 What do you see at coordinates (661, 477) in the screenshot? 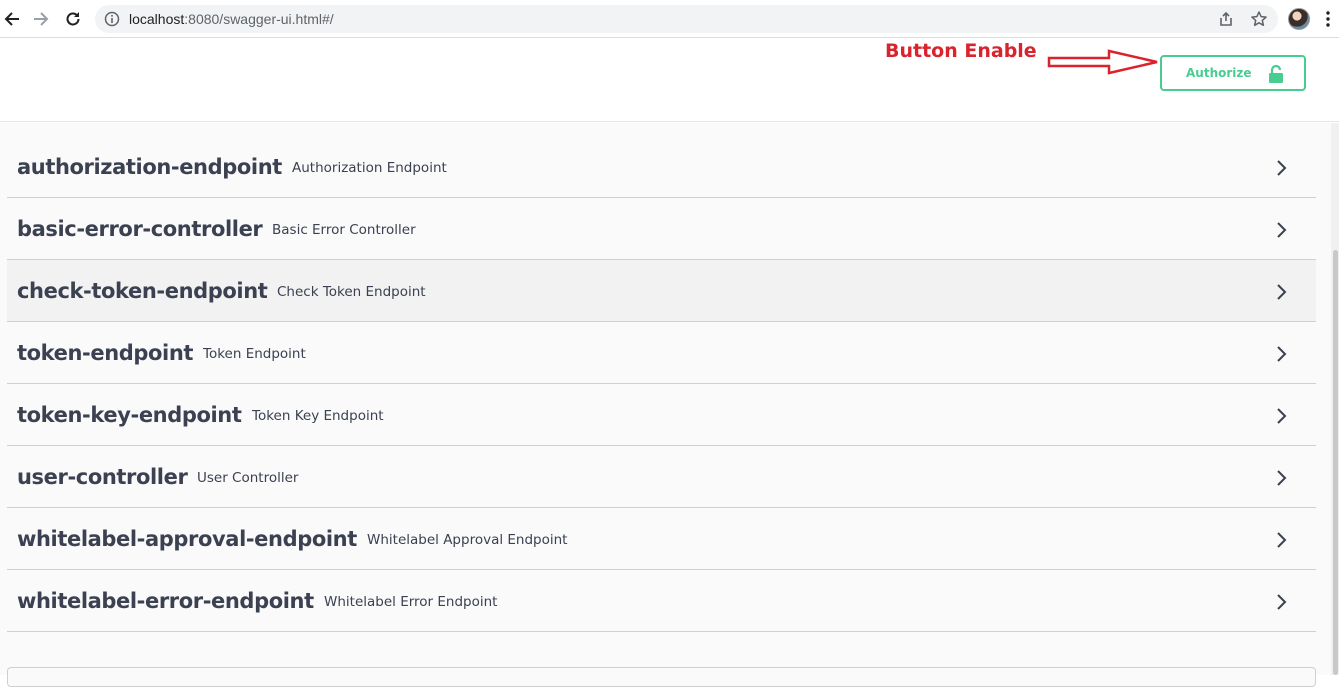
I see `tag-section-user-controller: user-controller User Controller` at bounding box center [661, 477].